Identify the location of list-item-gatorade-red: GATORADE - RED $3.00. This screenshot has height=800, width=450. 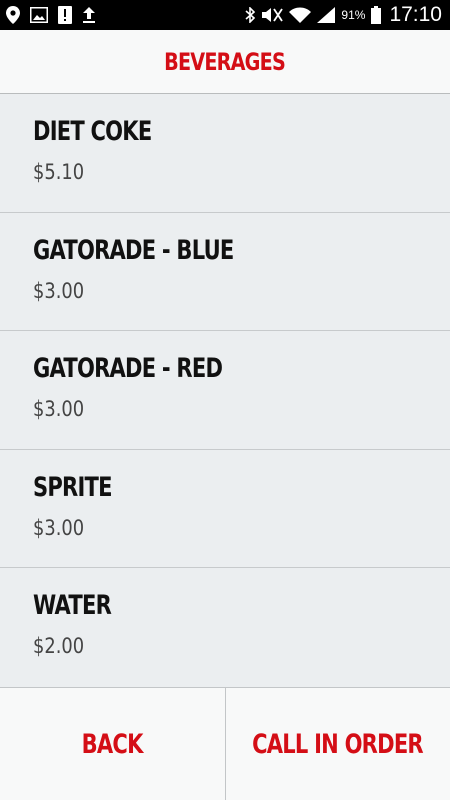
(225, 390).